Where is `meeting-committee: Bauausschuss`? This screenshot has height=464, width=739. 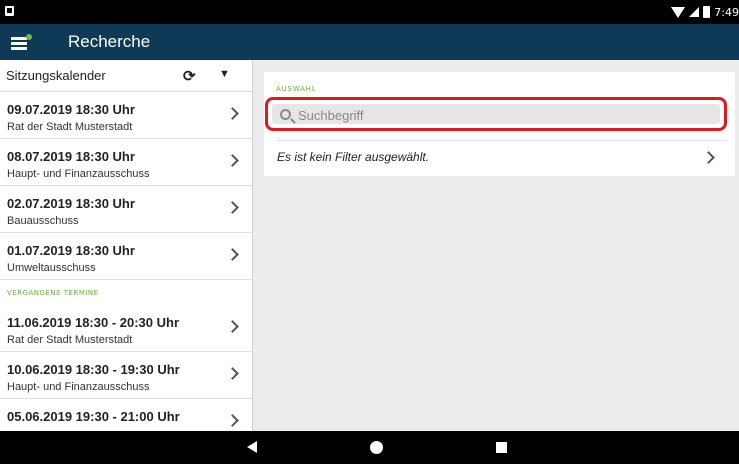
meeting-committee: Bauausschuss is located at coordinates (43, 221).